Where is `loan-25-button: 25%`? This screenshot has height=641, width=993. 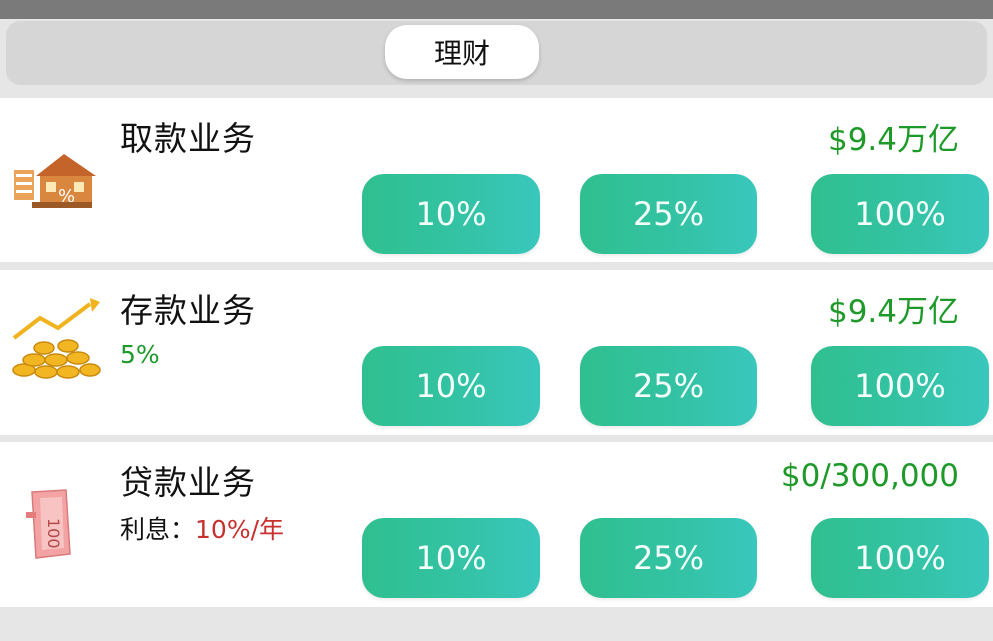
loan-25-button: 25% is located at coordinates (668, 558).